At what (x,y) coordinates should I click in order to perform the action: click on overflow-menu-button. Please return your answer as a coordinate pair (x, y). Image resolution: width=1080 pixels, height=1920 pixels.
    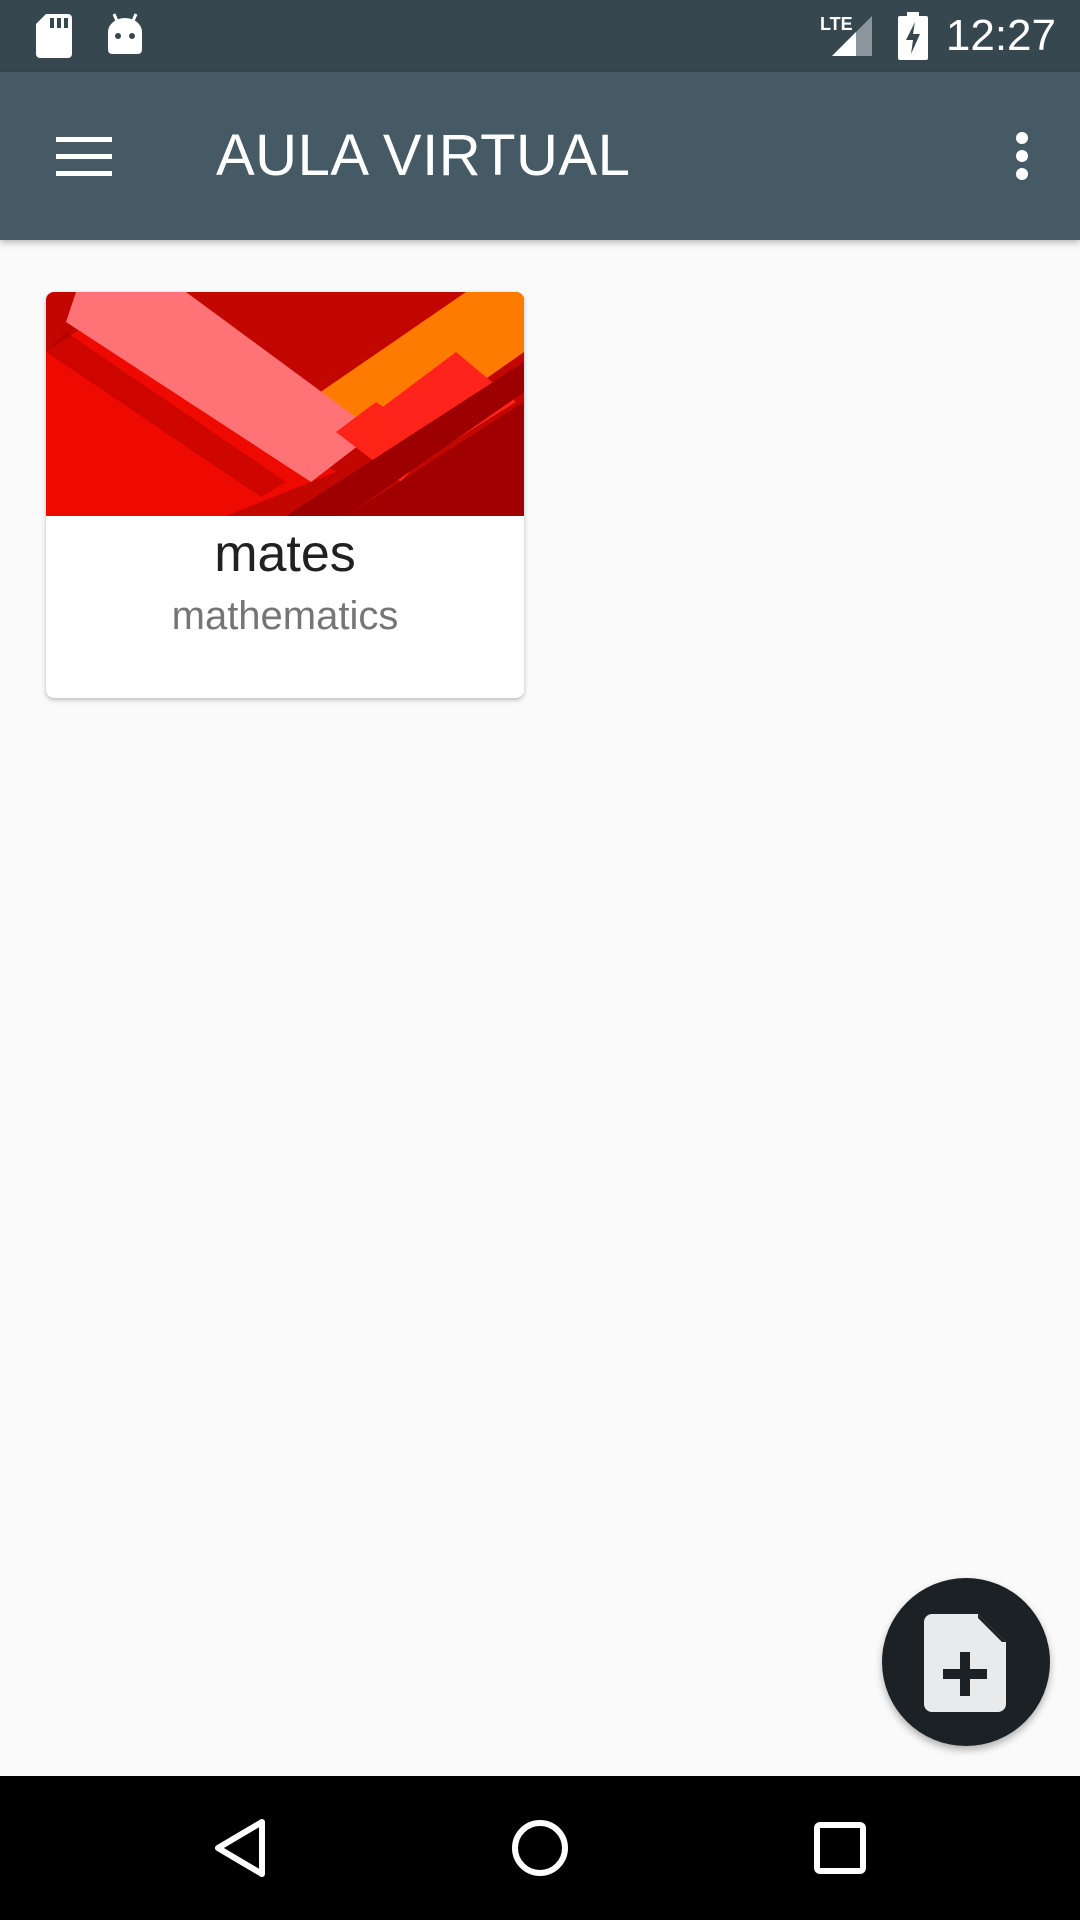
    Looking at the image, I should click on (1022, 156).